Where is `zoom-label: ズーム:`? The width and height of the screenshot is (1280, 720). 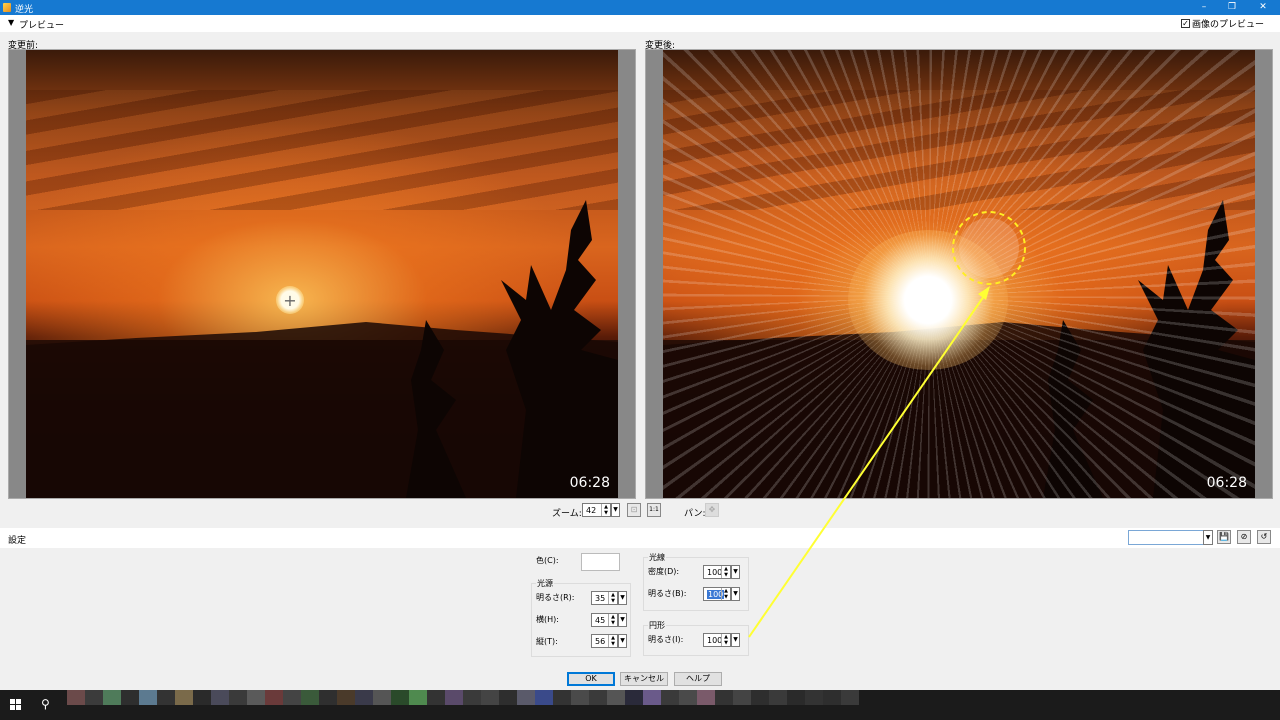 zoom-label: ズーム: is located at coordinates (567, 514).